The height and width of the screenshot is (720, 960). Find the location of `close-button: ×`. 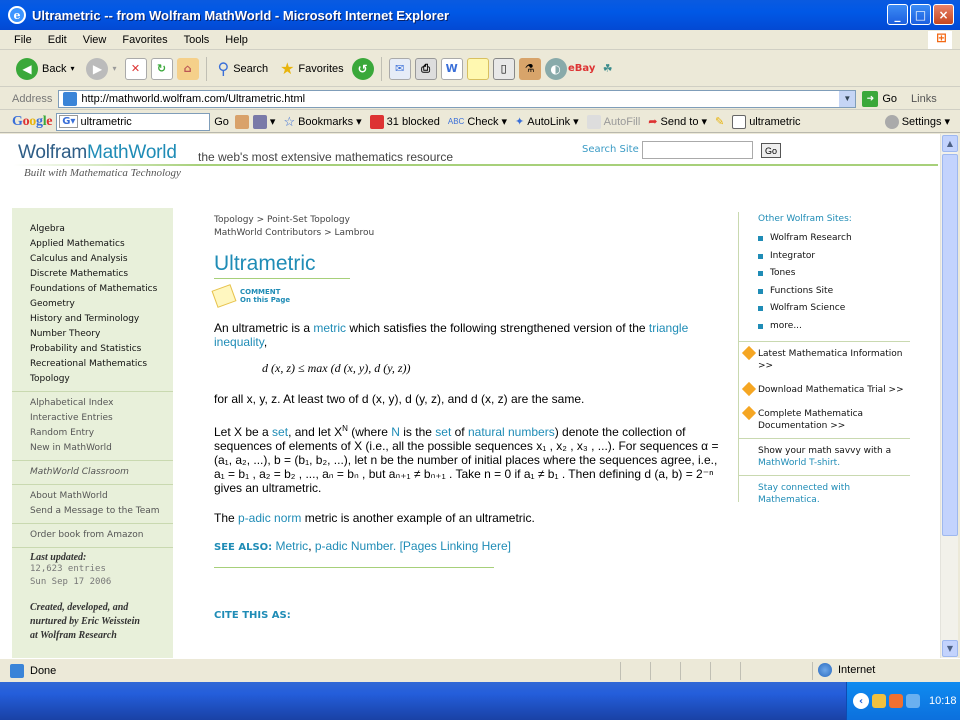

close-button: × is located at coordinates (943, 14).